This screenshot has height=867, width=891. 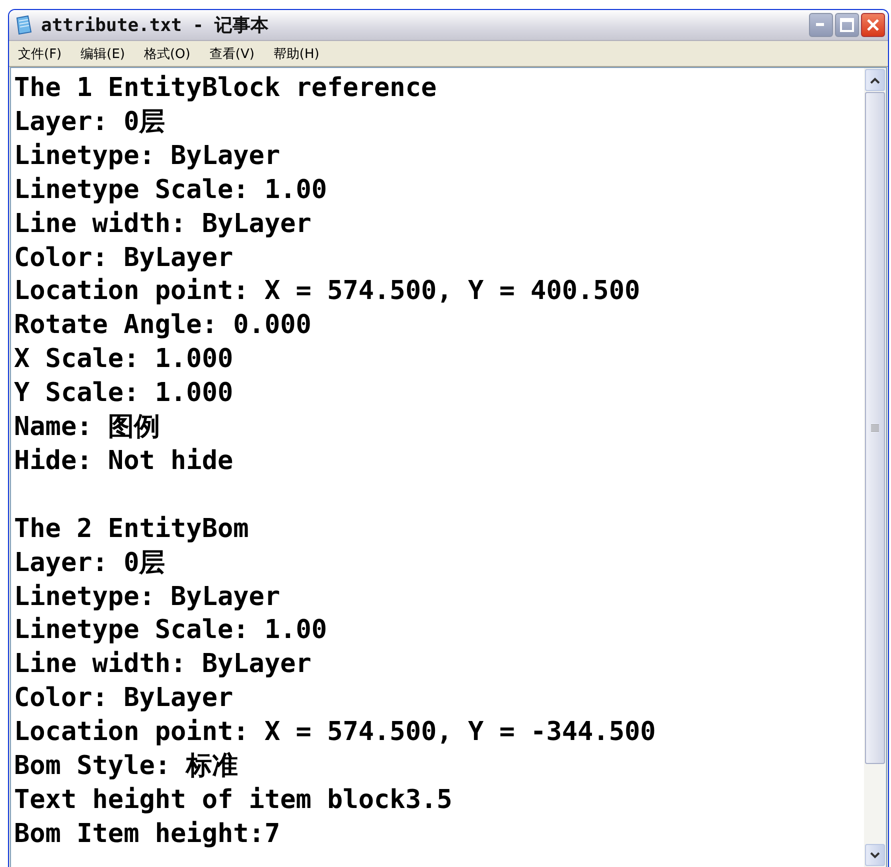 I want to click on maximize-icon, so click(x=847, y=25).